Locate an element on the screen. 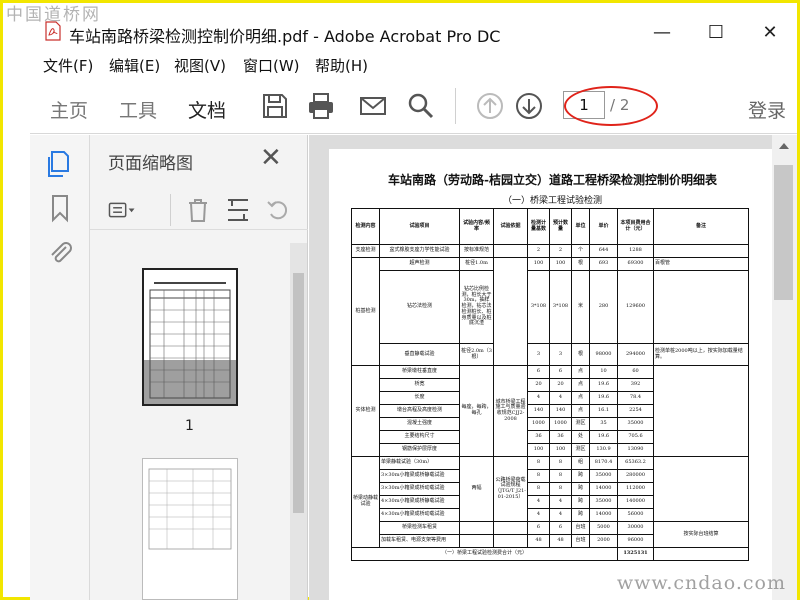 This screenshot has height=600, width=800. menu-help: 帮助(H) is located at coordinates (341, 65).